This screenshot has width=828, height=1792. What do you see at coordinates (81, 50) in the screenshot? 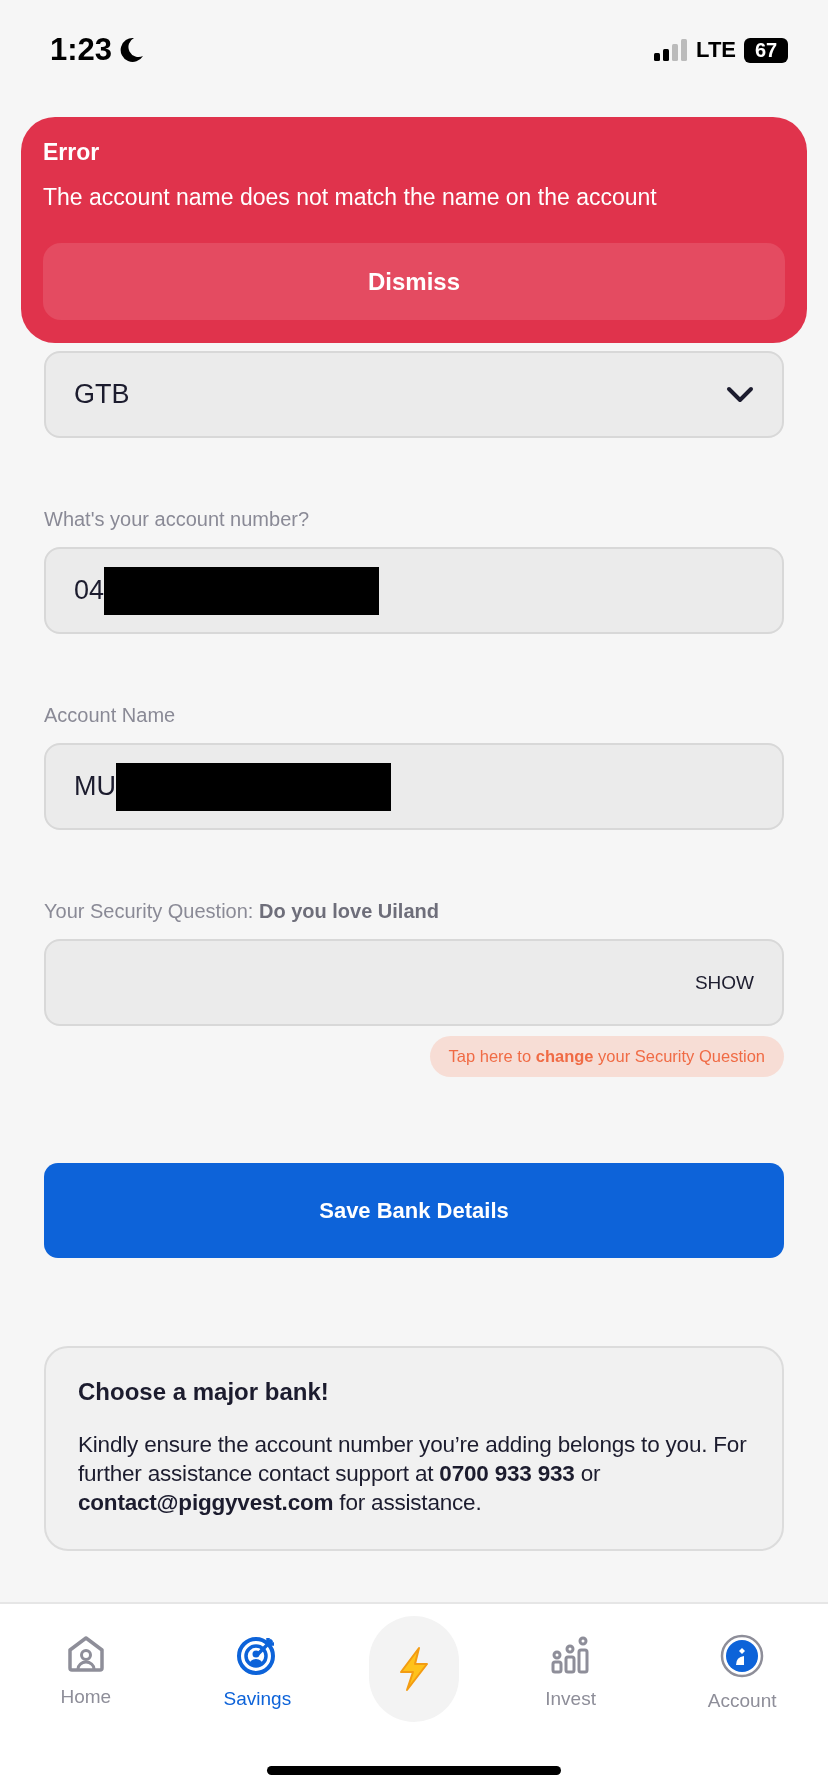
I see `status-time: 1:23` at bounding box center [81, 50].